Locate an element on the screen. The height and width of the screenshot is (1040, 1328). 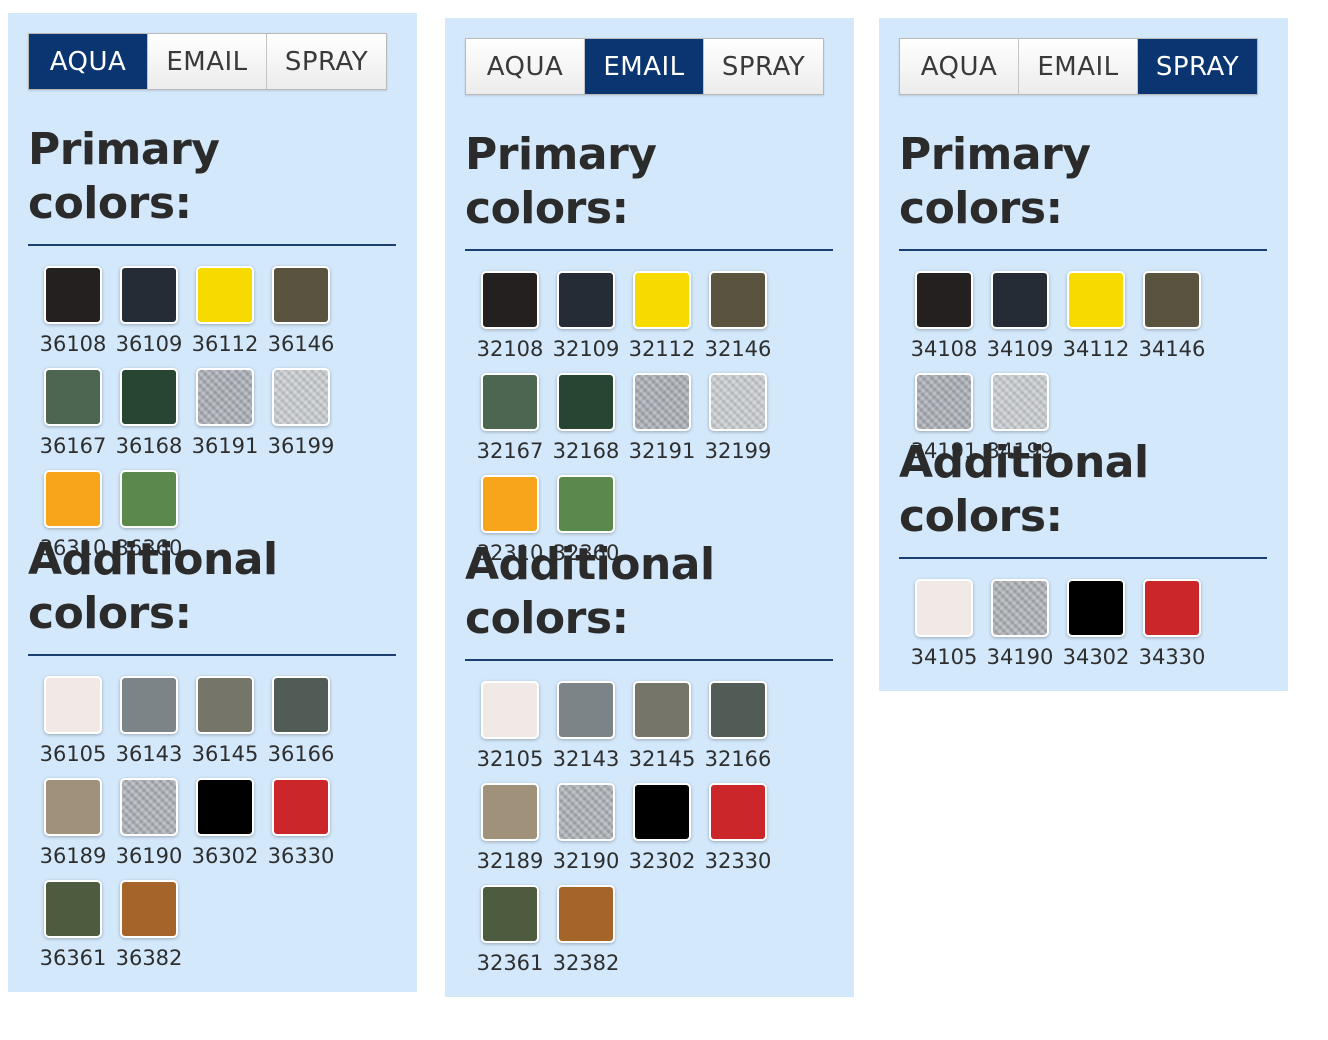
color-swatch-36112: 36112 is located at coordinates (225, 311).